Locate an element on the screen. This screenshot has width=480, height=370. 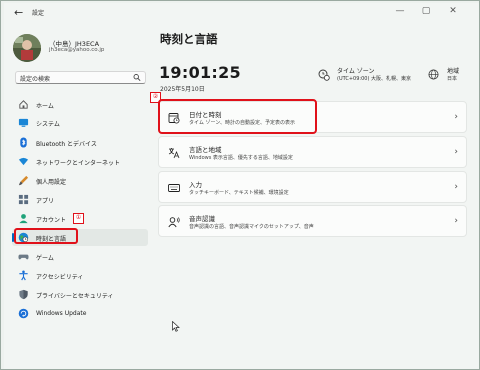
sidebar-item-label: ゲーム is located at coordinates (45, 258).